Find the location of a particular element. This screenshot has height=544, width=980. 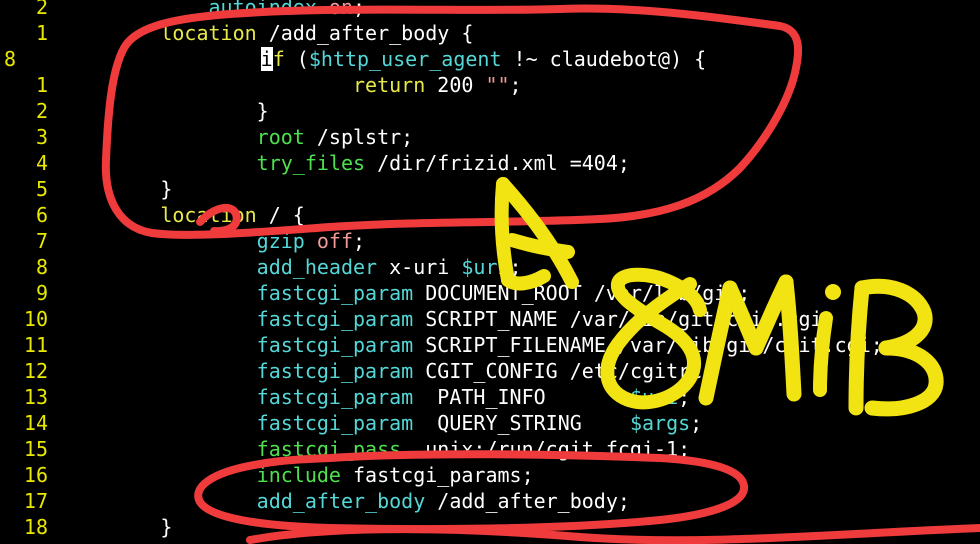

code-token: CGIT_CONFIG /etc/cgitrc; is located at coordinates (564, 371).